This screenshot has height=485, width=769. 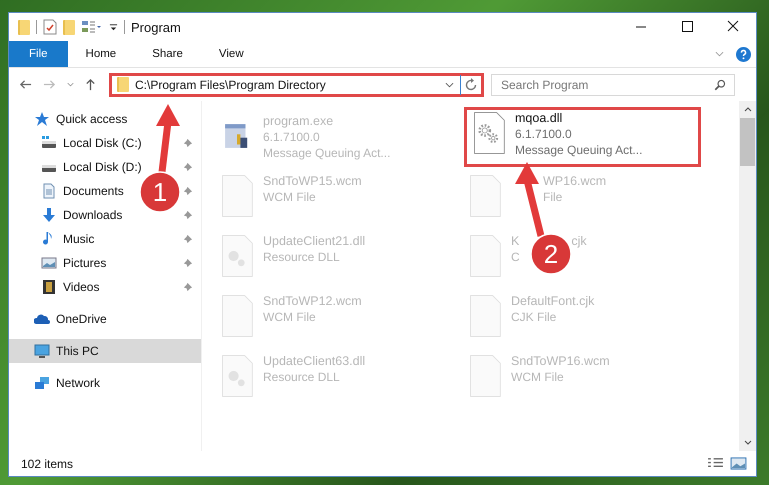 I want to click on ribbon-tab: View, so click(x=231, y=54).